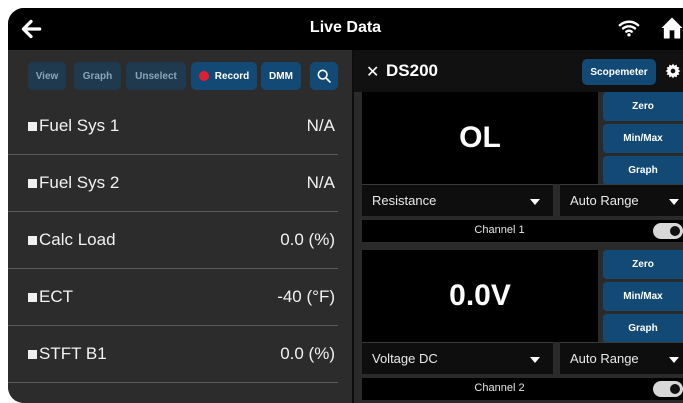 The height and width of the screenshot is (403, 683). What do you see at coordinates (518, 71) in the screenshot?
I see `dmm-header: ✕ DS200 Scopemeter` at bounding box center [518, 71].